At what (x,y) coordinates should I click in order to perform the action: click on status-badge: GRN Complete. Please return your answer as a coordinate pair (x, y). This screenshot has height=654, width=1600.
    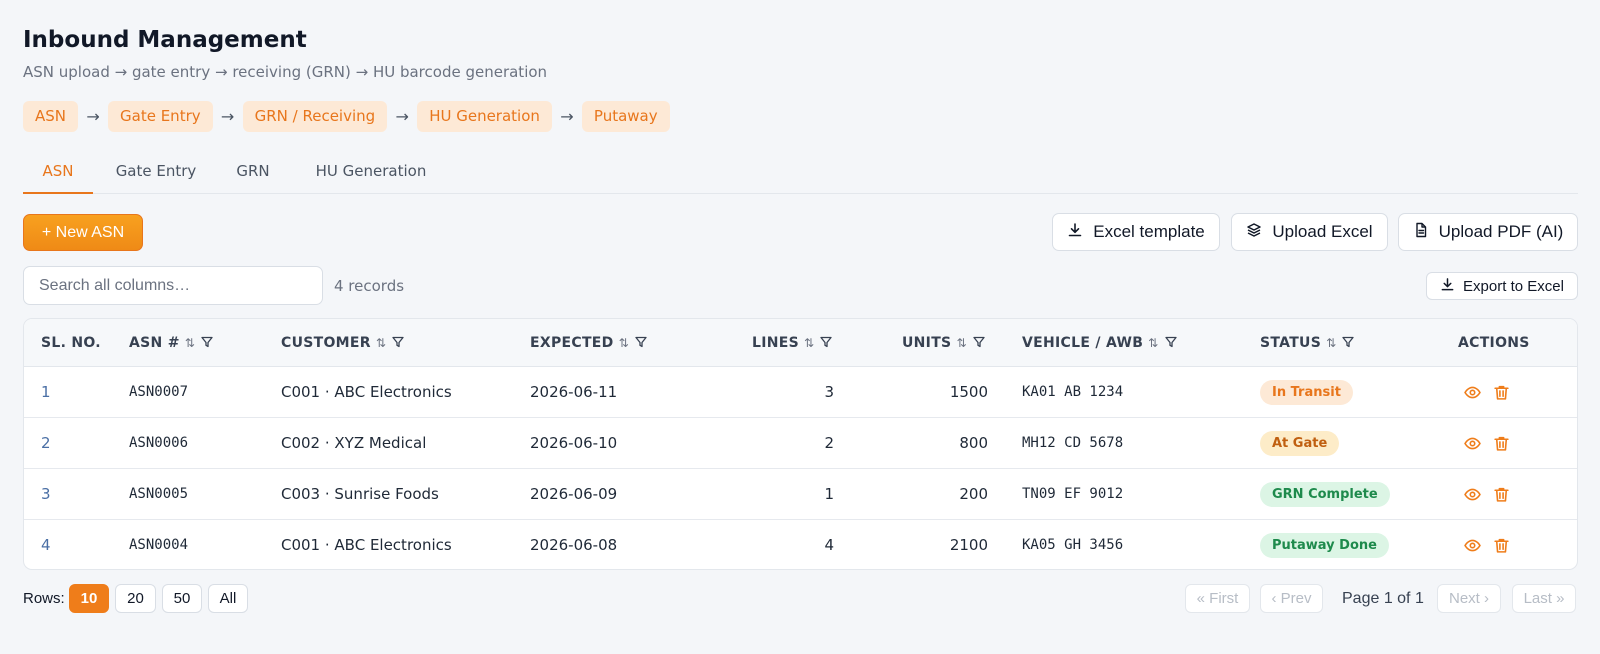
    Looking at the image, I should click on (1325, 494).